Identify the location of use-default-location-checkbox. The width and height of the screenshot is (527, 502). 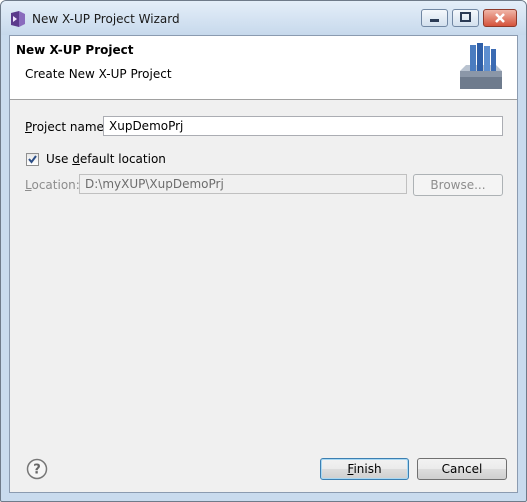
(32, 159).